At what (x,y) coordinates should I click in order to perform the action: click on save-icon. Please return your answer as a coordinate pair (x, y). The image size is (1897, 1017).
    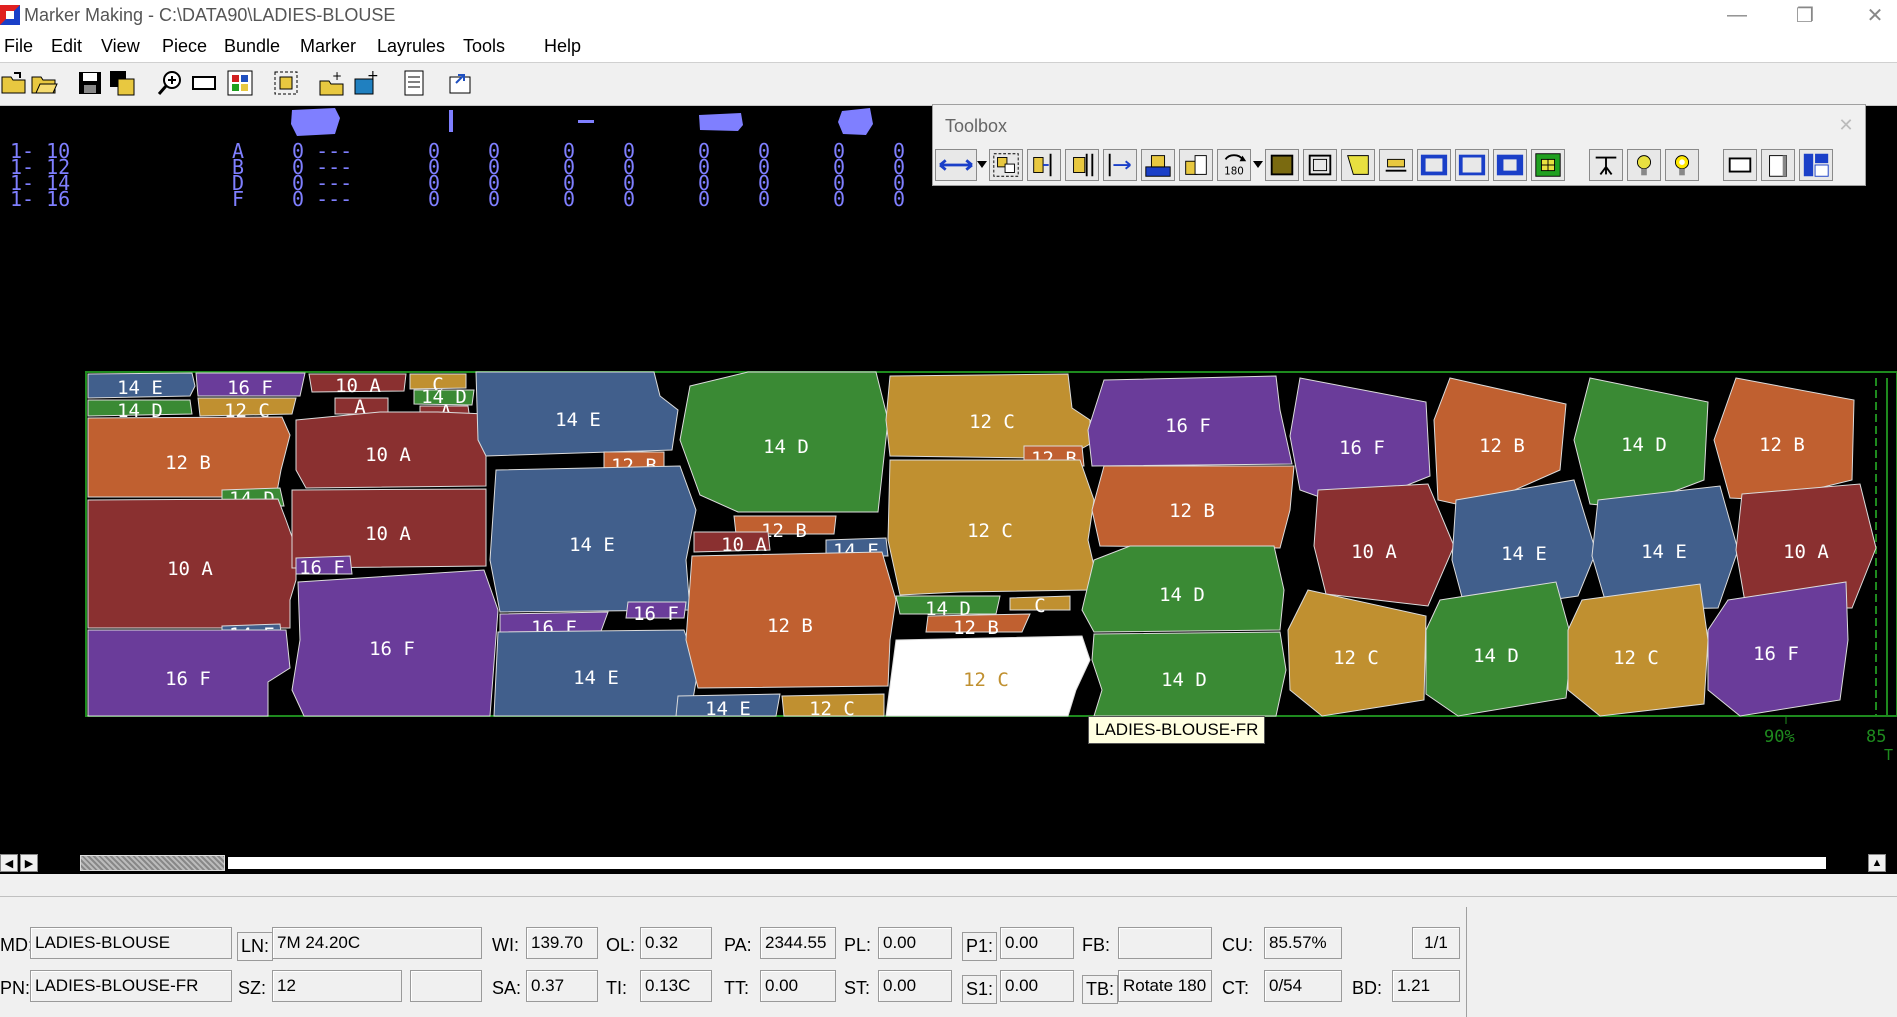
    Looking at the image, I should click on (90, 83).